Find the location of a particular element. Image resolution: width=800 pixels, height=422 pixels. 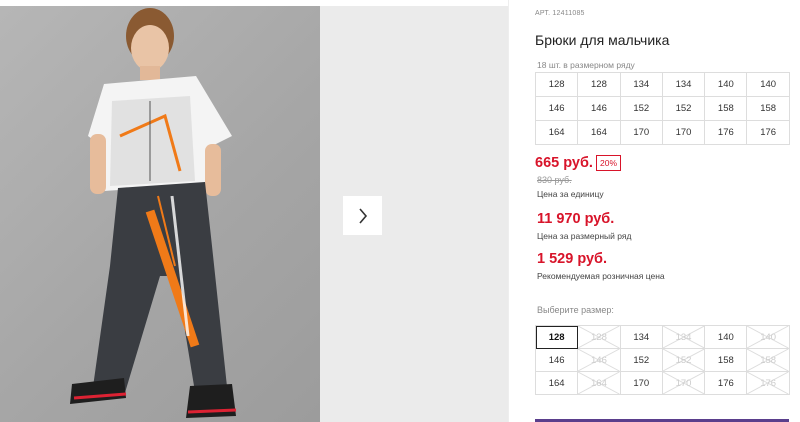

unit-price: 665 руб. is located at coordinates (564, 163).